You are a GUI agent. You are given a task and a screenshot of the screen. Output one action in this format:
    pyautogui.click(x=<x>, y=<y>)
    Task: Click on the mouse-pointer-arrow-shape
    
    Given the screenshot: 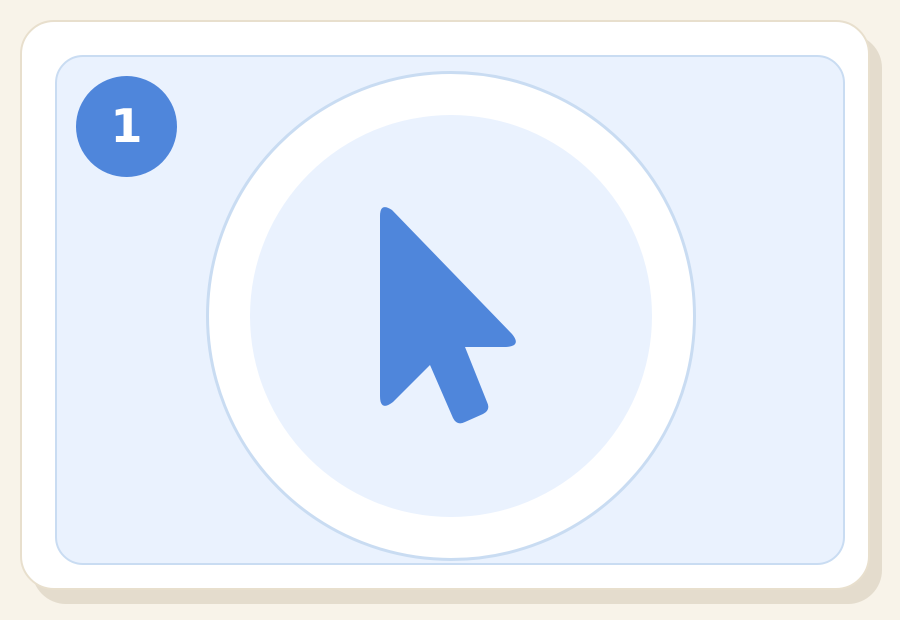 What is the action you would take?
    pyautogui.click(x=448, y=315)
    